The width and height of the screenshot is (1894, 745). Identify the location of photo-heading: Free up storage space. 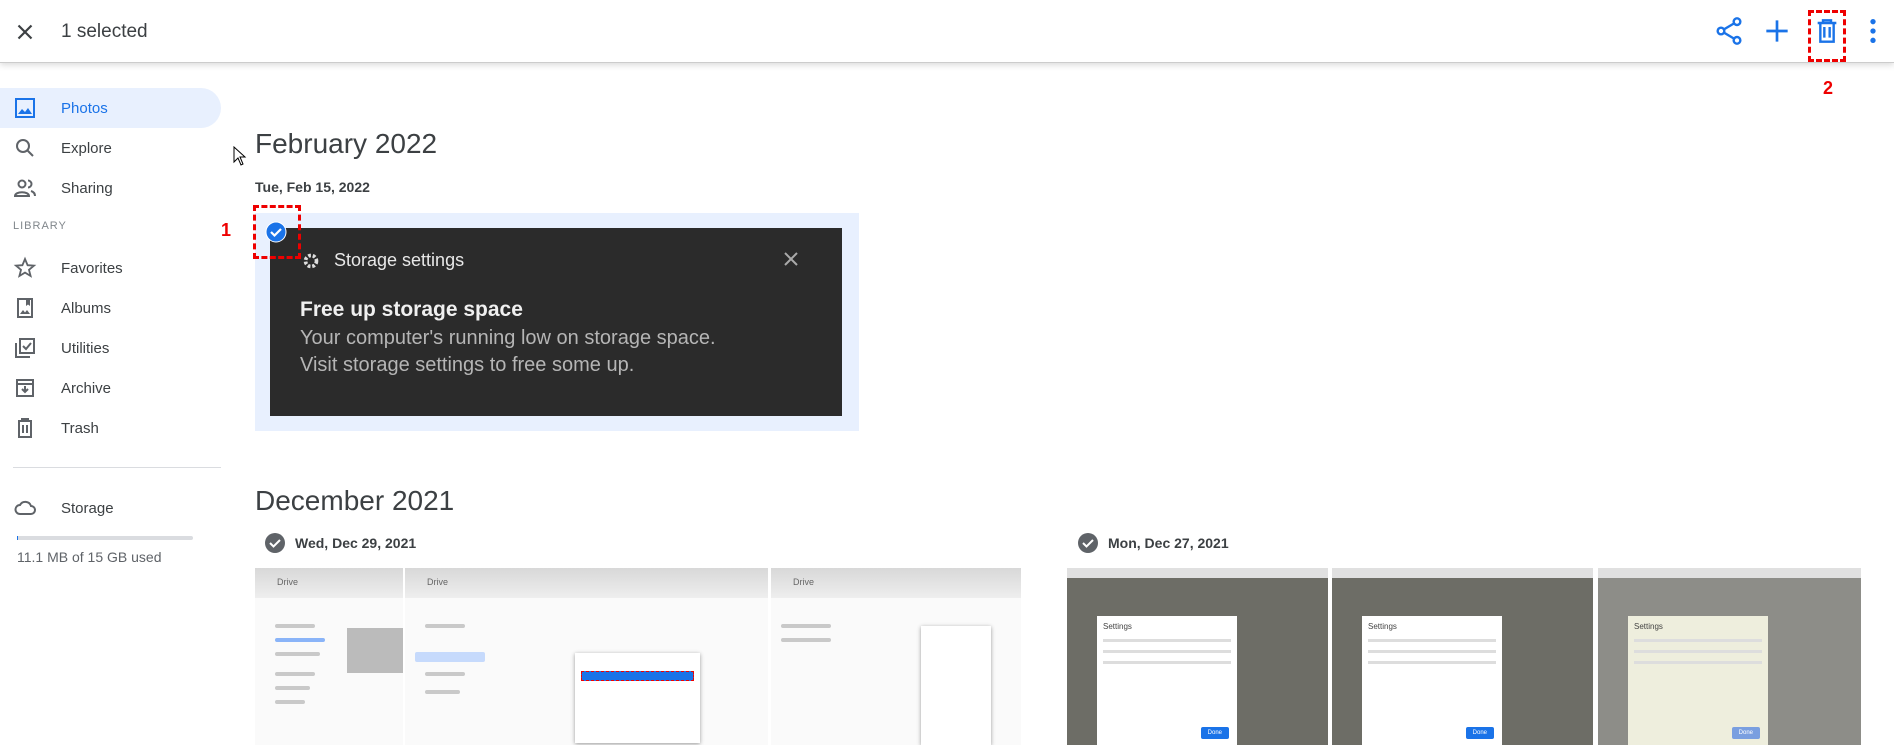
(411, 309).